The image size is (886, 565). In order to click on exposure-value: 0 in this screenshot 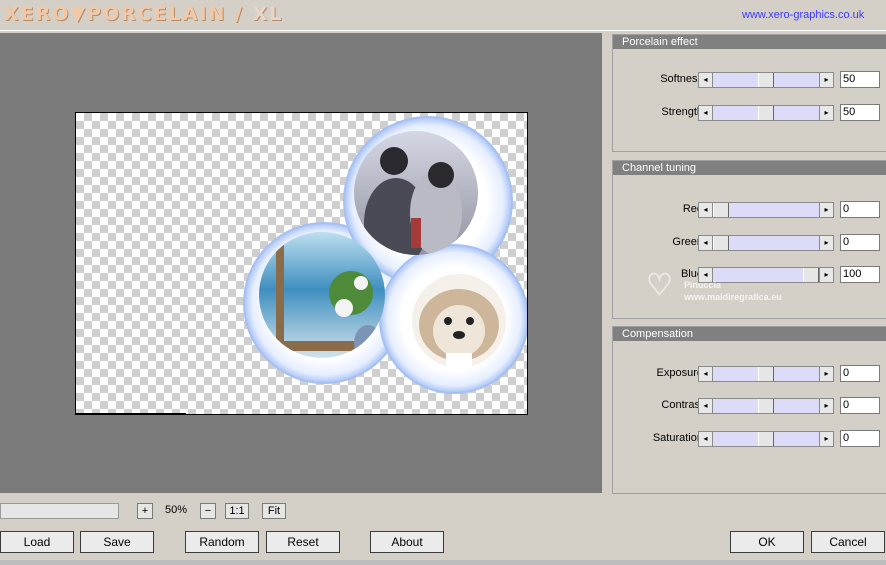, I will do `click(860, 373)`.